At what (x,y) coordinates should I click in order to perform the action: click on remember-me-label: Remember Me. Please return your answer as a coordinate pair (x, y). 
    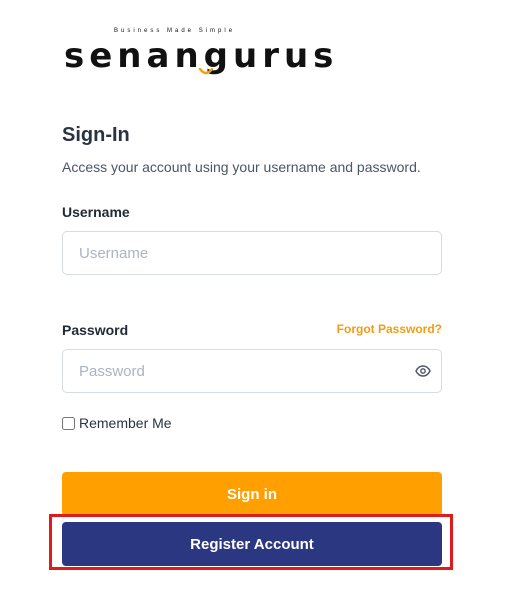
    Looking at the image, I should click on (125, 423).